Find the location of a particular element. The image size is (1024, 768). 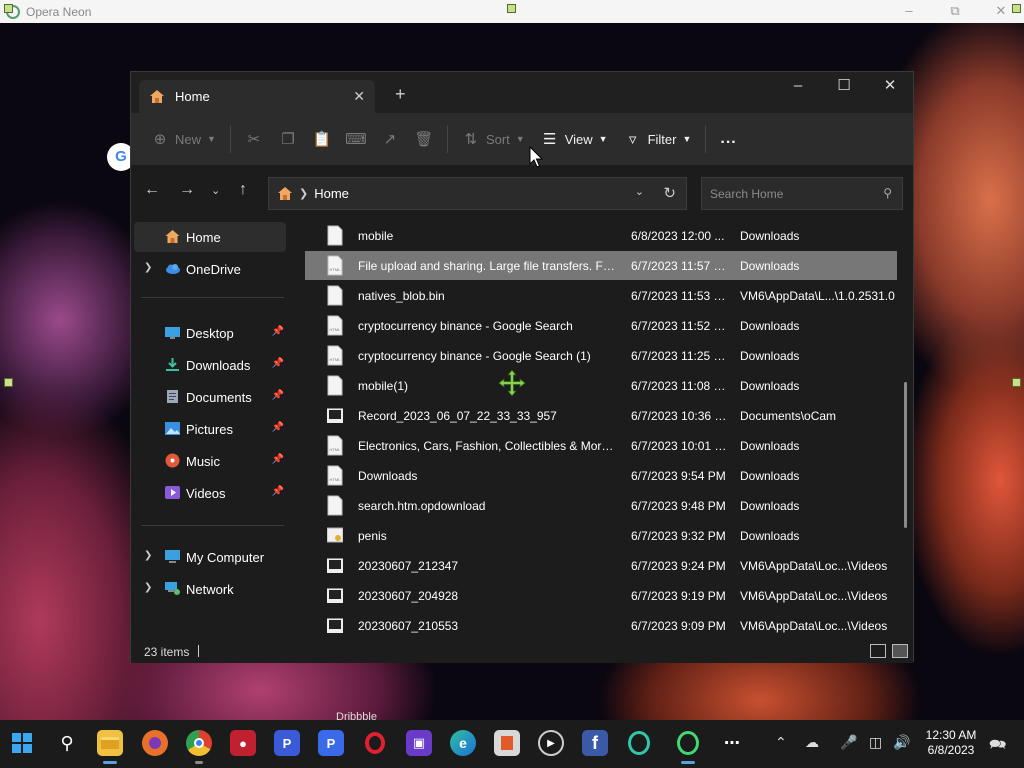

resize-handle-top is located at coordinates (511, 8).